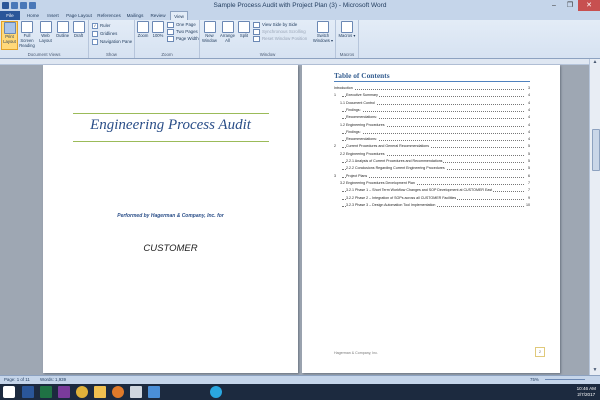 This screenshot has width=600, height=400. I want to click on macros-icon, so click(347, 27).